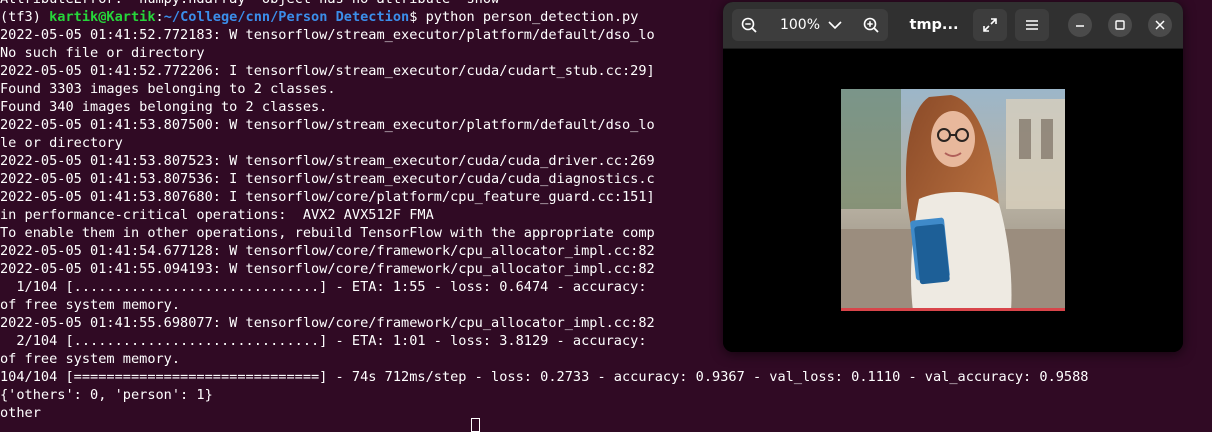  Describe the element at coordinates (417, 17) in the screenshot. I see `prompt-symbol: $` at that location.